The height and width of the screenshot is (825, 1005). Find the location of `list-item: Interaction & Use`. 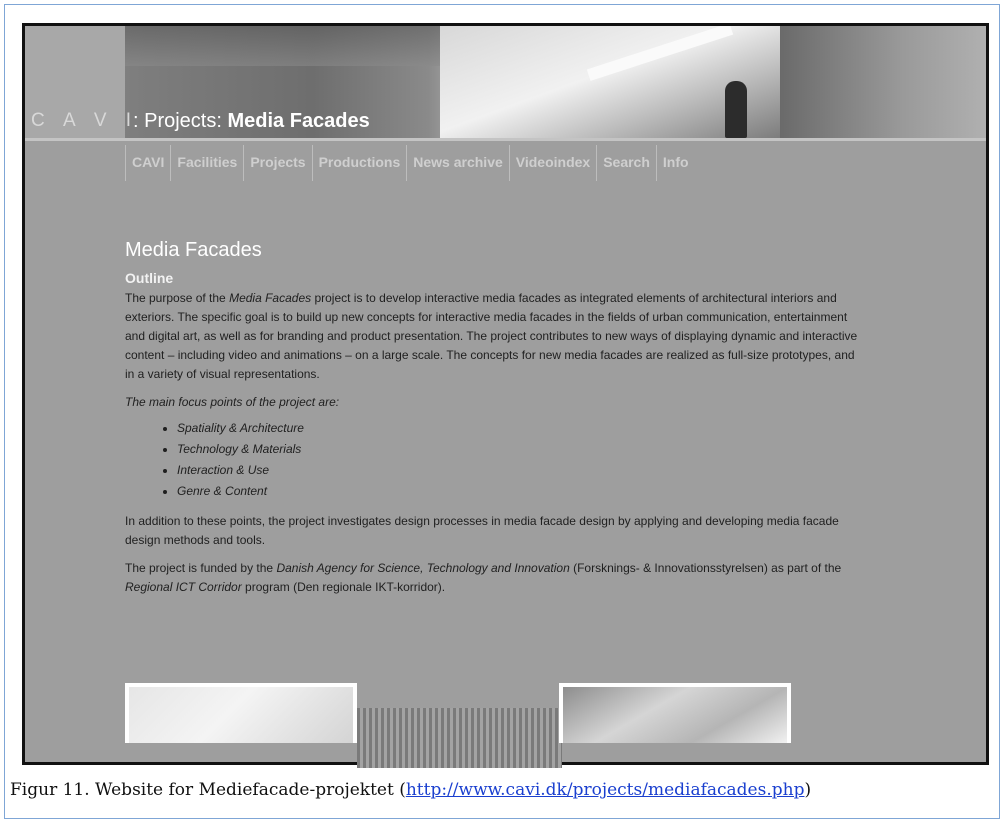

list-item: Interaction & Use is located at coordinates (521, 470).